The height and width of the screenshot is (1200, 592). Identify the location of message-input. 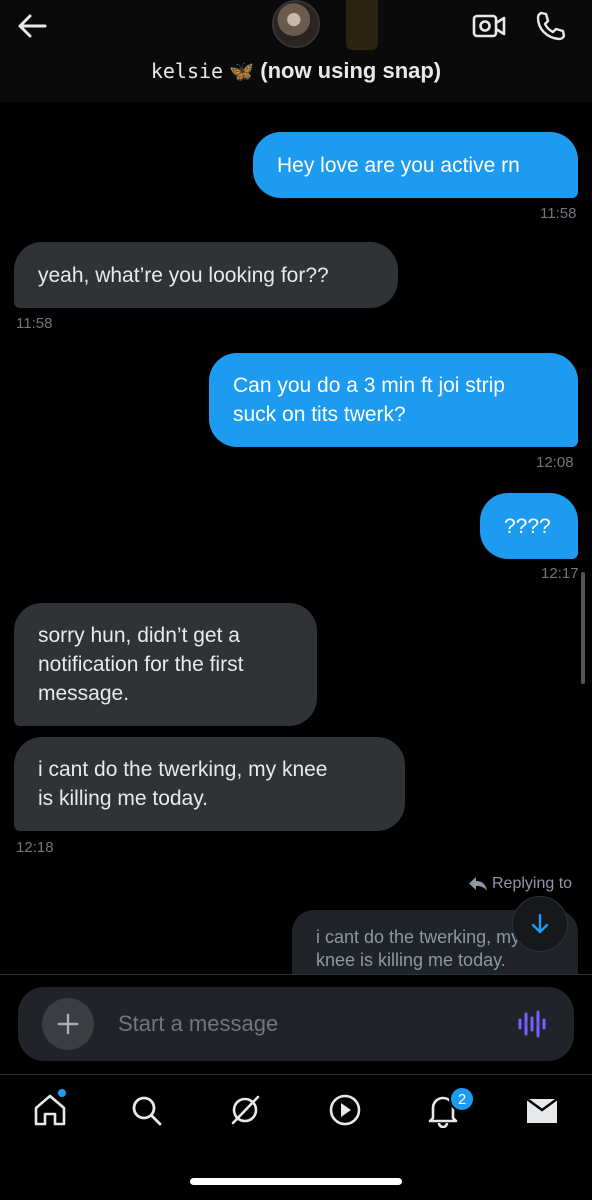
(308, 1024).